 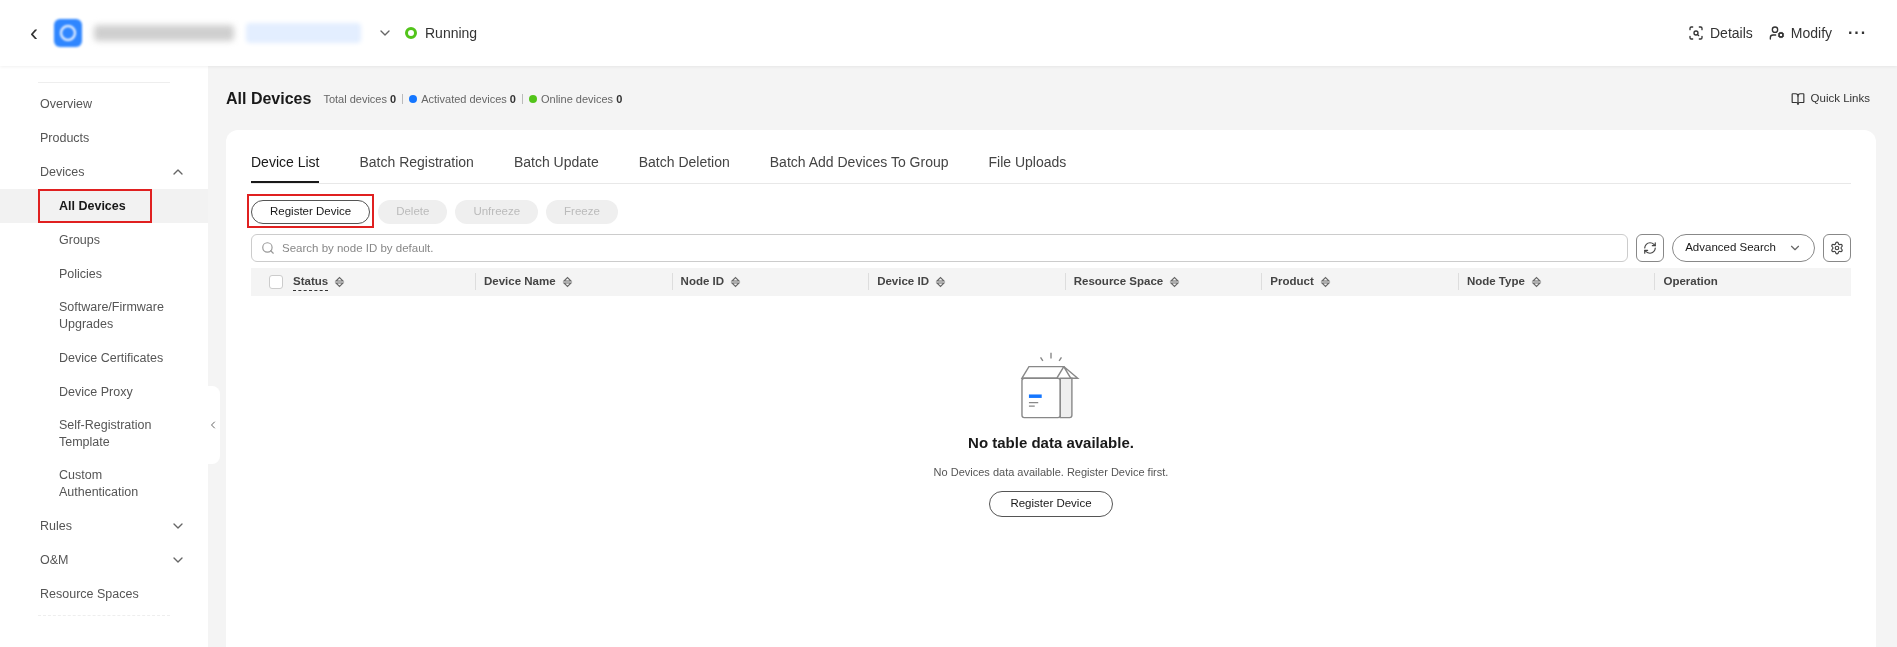 What do you see at coordinates (451, 33) in the screenshot?
I see `status-label: Running` at bounding box center [451, 33].